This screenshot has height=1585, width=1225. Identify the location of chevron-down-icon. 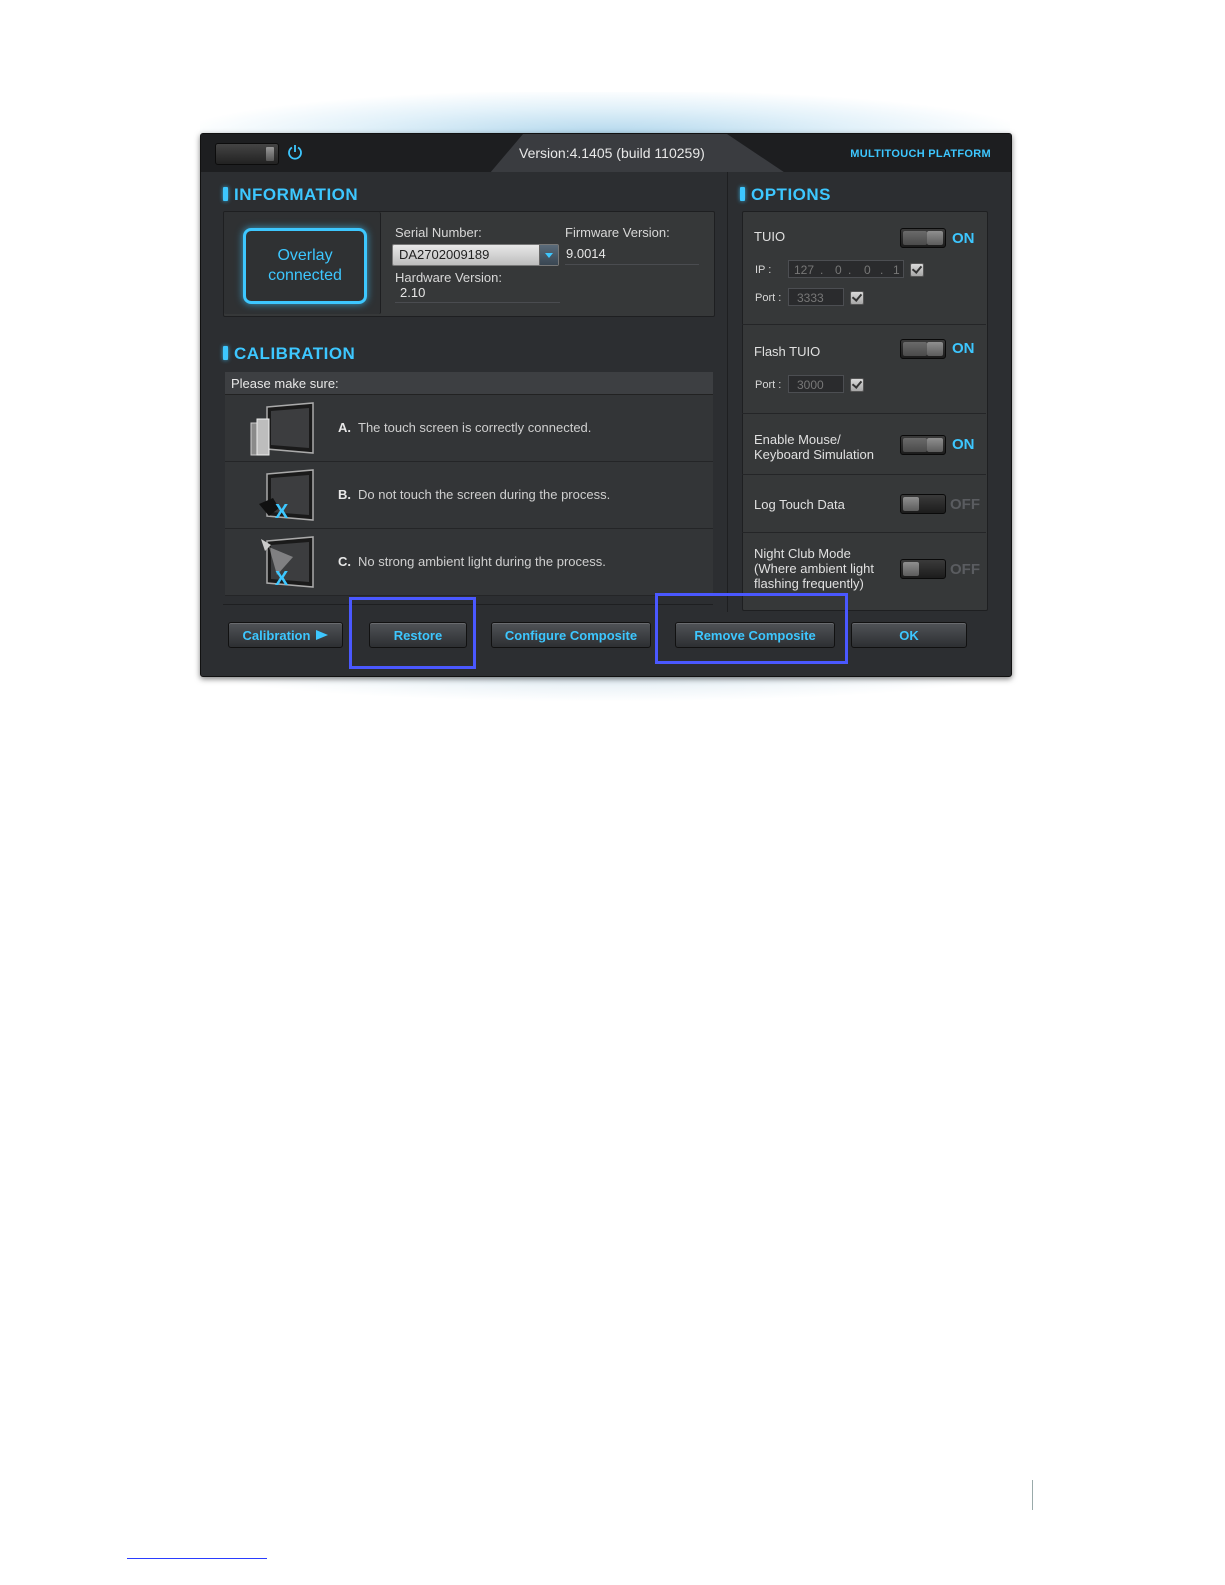
(548, 255).